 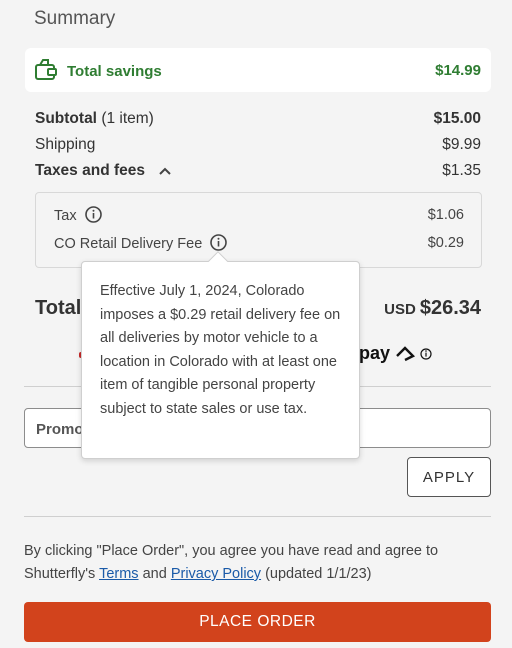 What do you see at coordinates (457, 118) in the screenshot?
I see `subtotal-value: $15.00` at bounding box center [457, 118].